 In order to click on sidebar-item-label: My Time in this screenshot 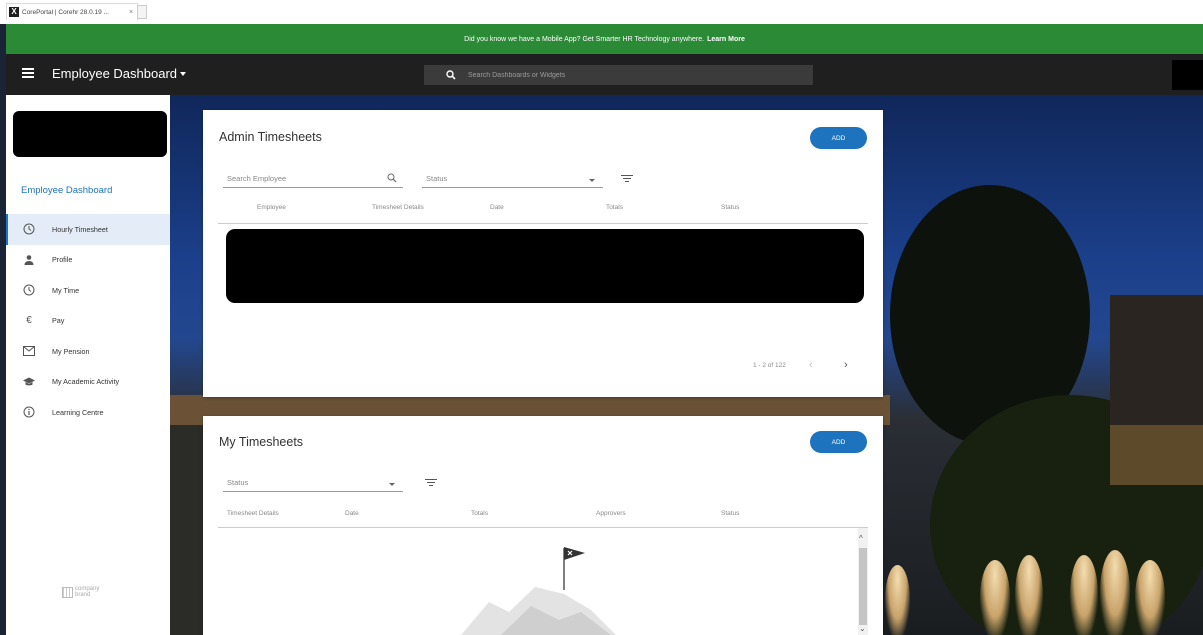, I will do `click(66, 290)`.